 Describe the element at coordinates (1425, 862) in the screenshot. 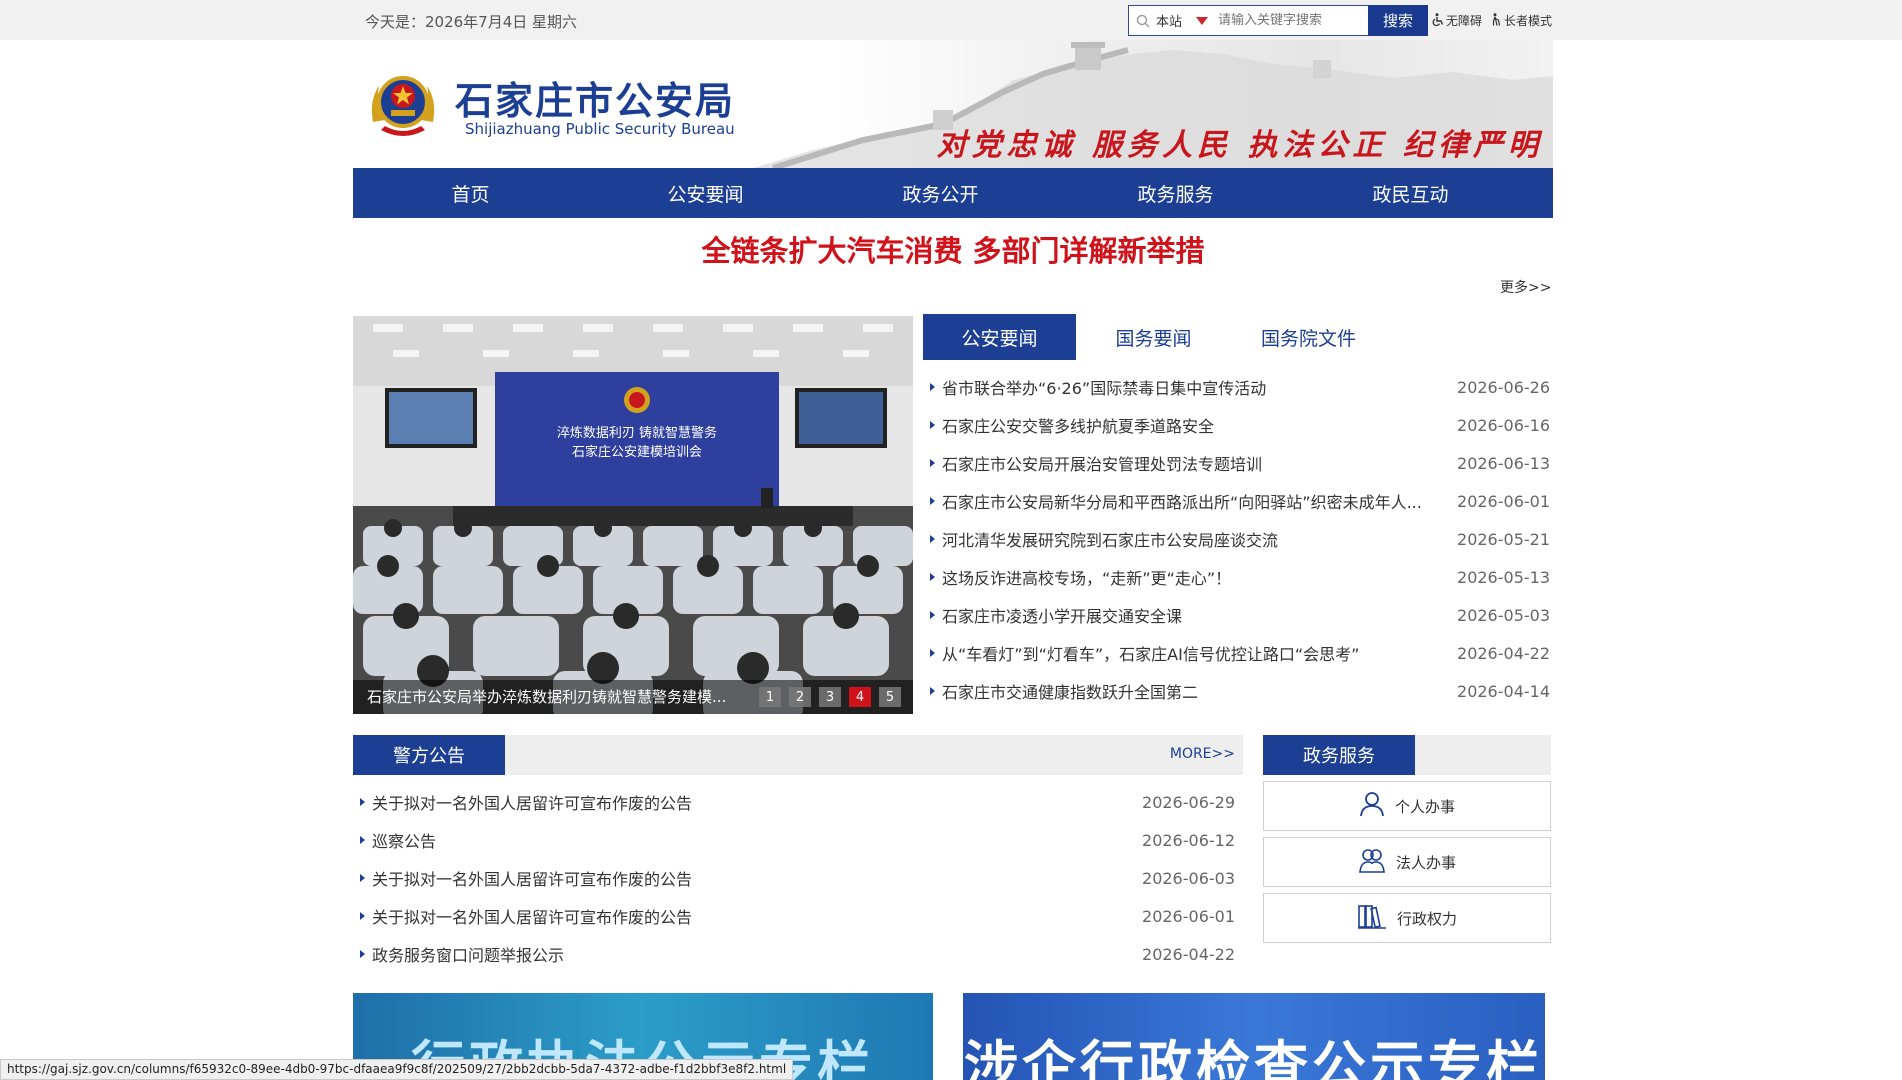

I see `corporate-services-label: 法人办事` at that location.